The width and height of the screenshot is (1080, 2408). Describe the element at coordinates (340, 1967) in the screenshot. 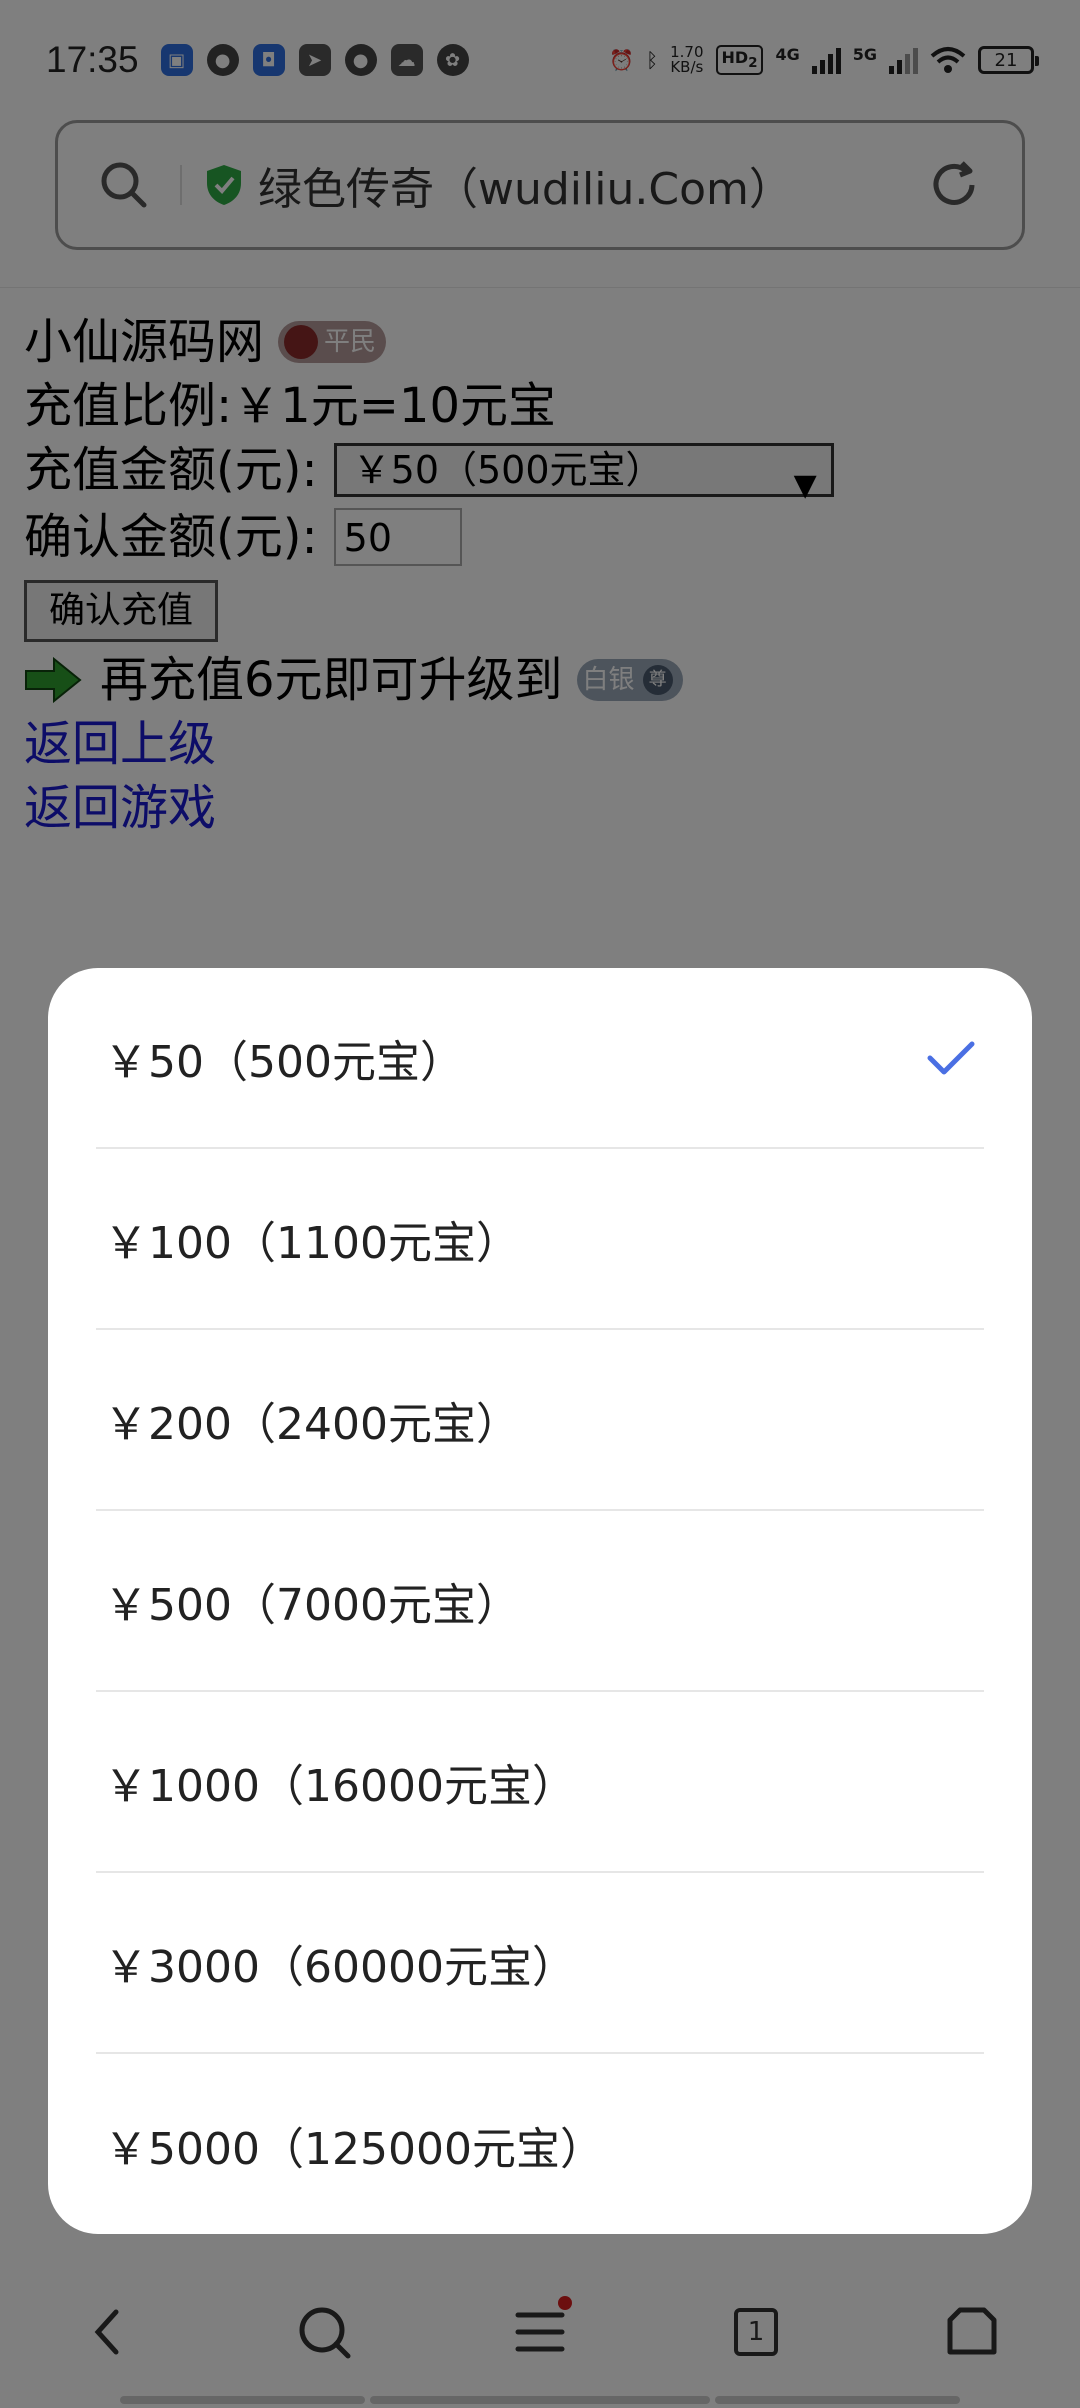

I see `picker-option-label: ￥3000（60000元宝）` at that location.